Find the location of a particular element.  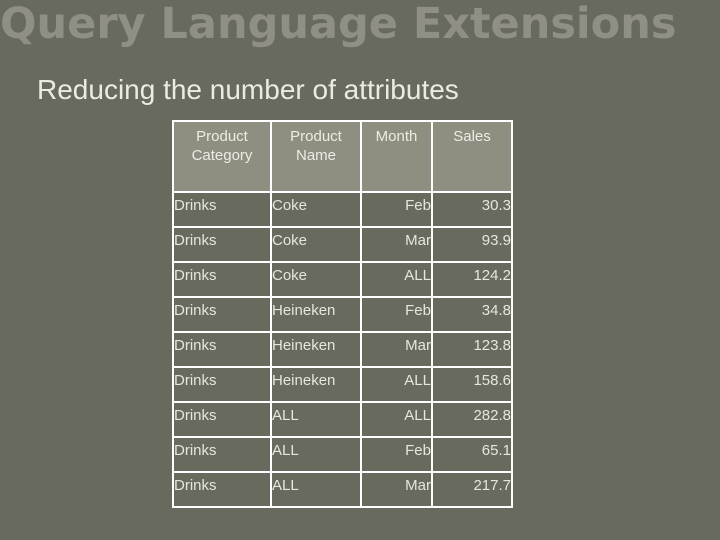

cell-sales: 93.9 is located at coordinates (472, 244).